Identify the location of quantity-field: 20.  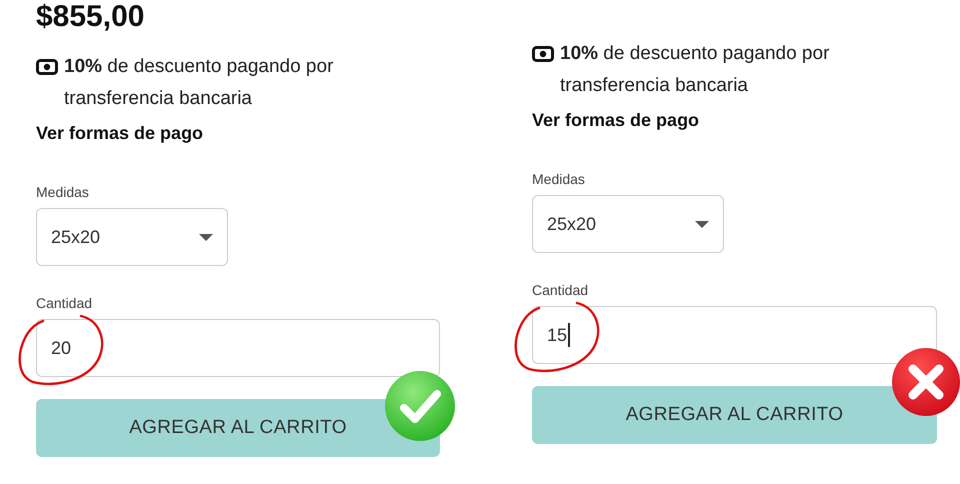
(238, 348).